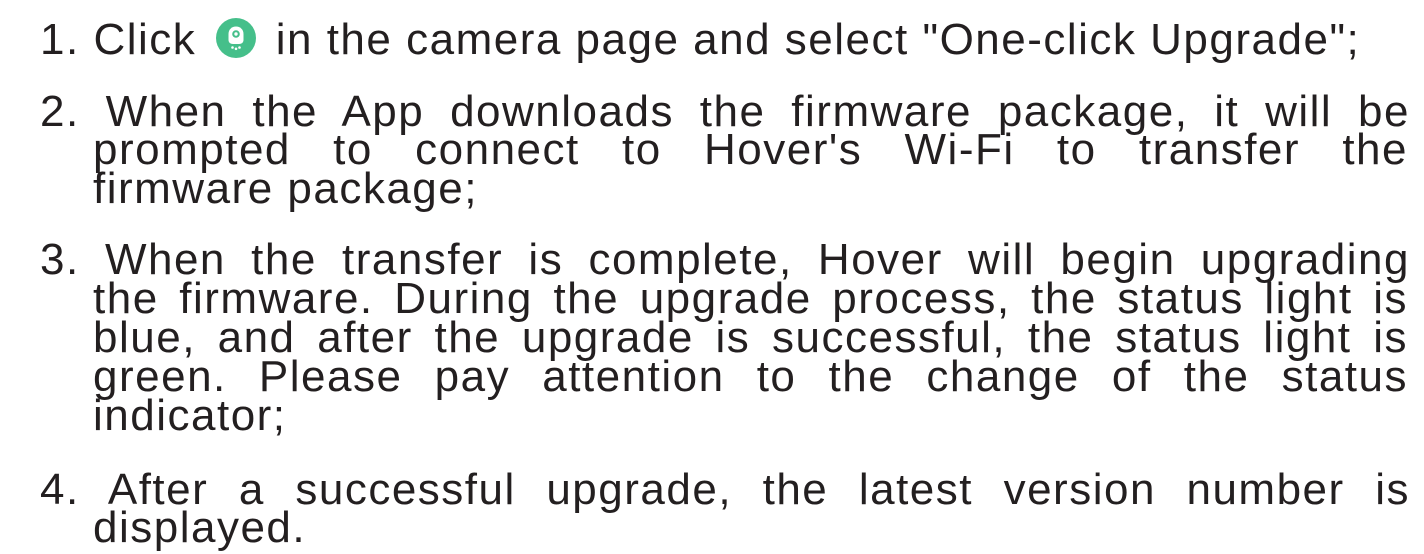 This screenshot has width=1424, height=554. Describe the element at coordinates (285, 189) in the screenshot. I see `step-2-line-3: firmware package;` at that location.